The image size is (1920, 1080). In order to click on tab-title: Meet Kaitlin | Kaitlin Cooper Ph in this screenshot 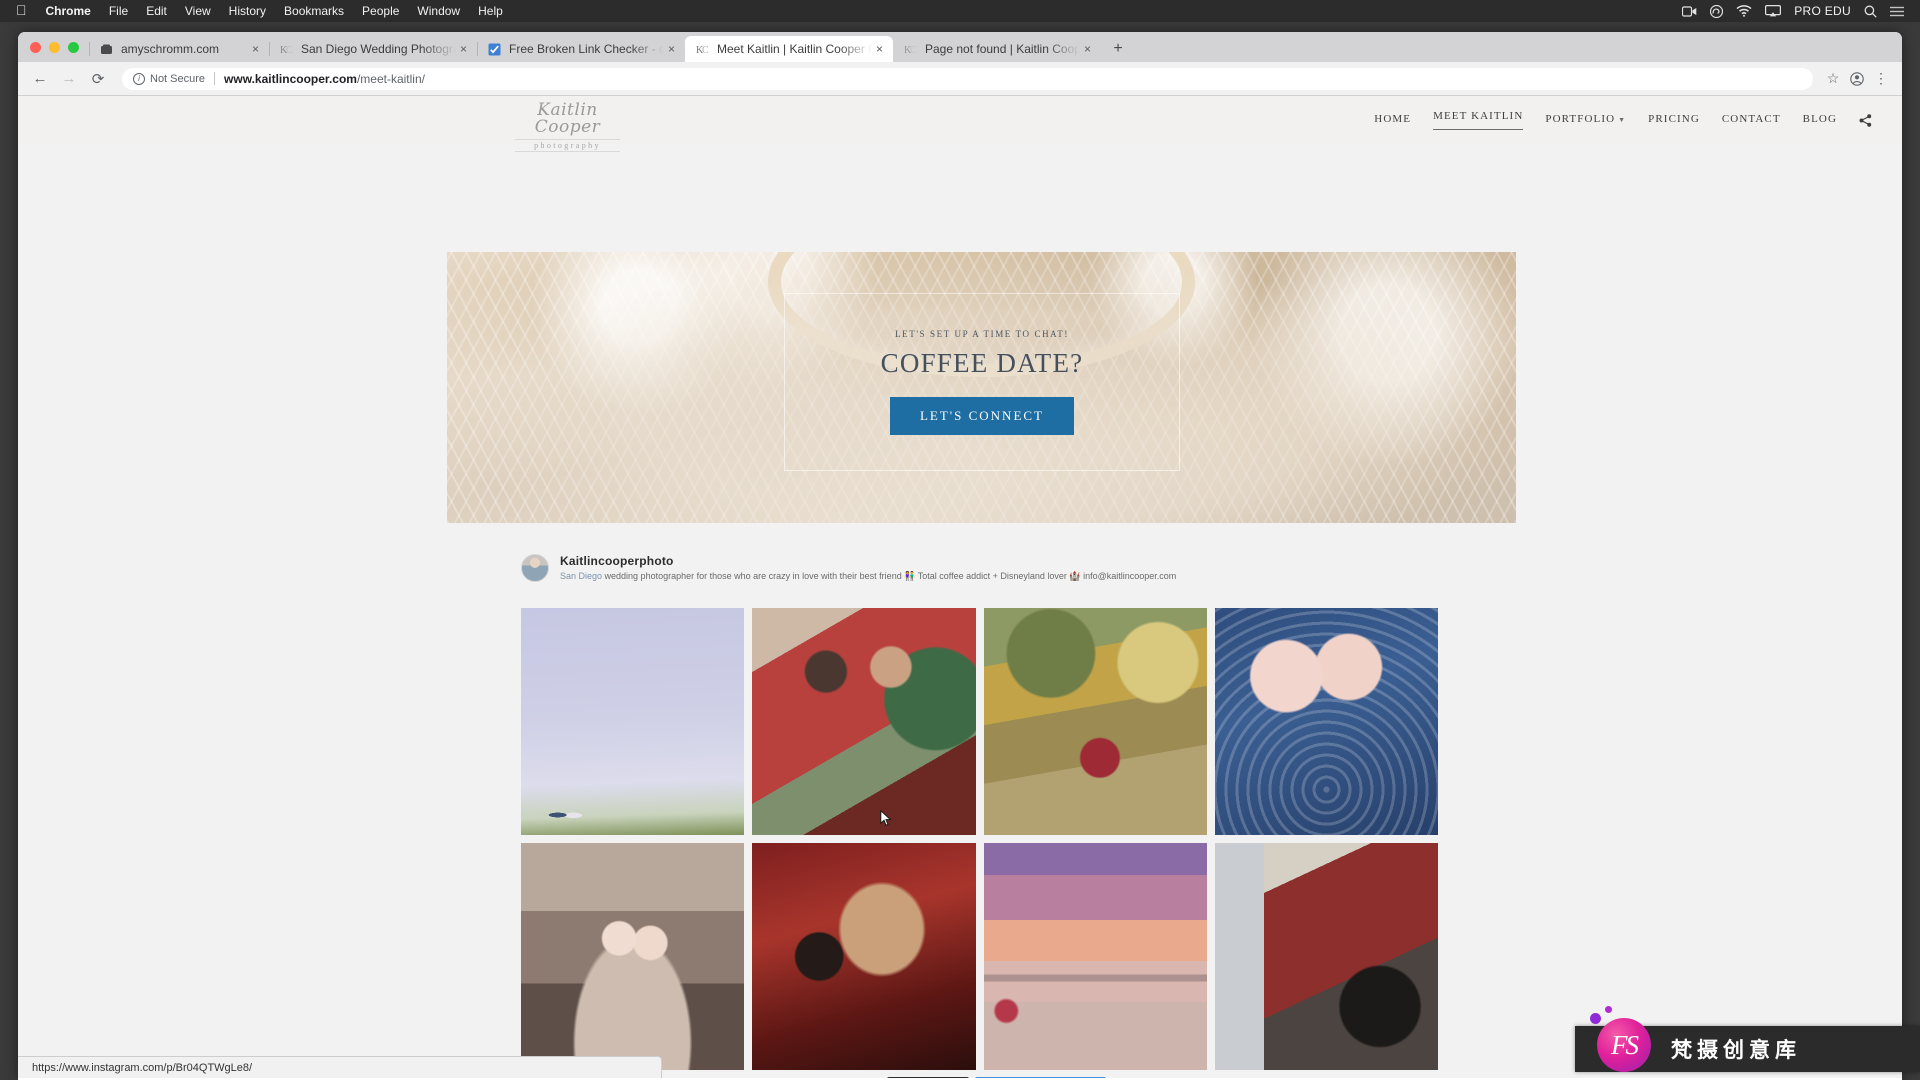, I will do `click(794, 49)`.